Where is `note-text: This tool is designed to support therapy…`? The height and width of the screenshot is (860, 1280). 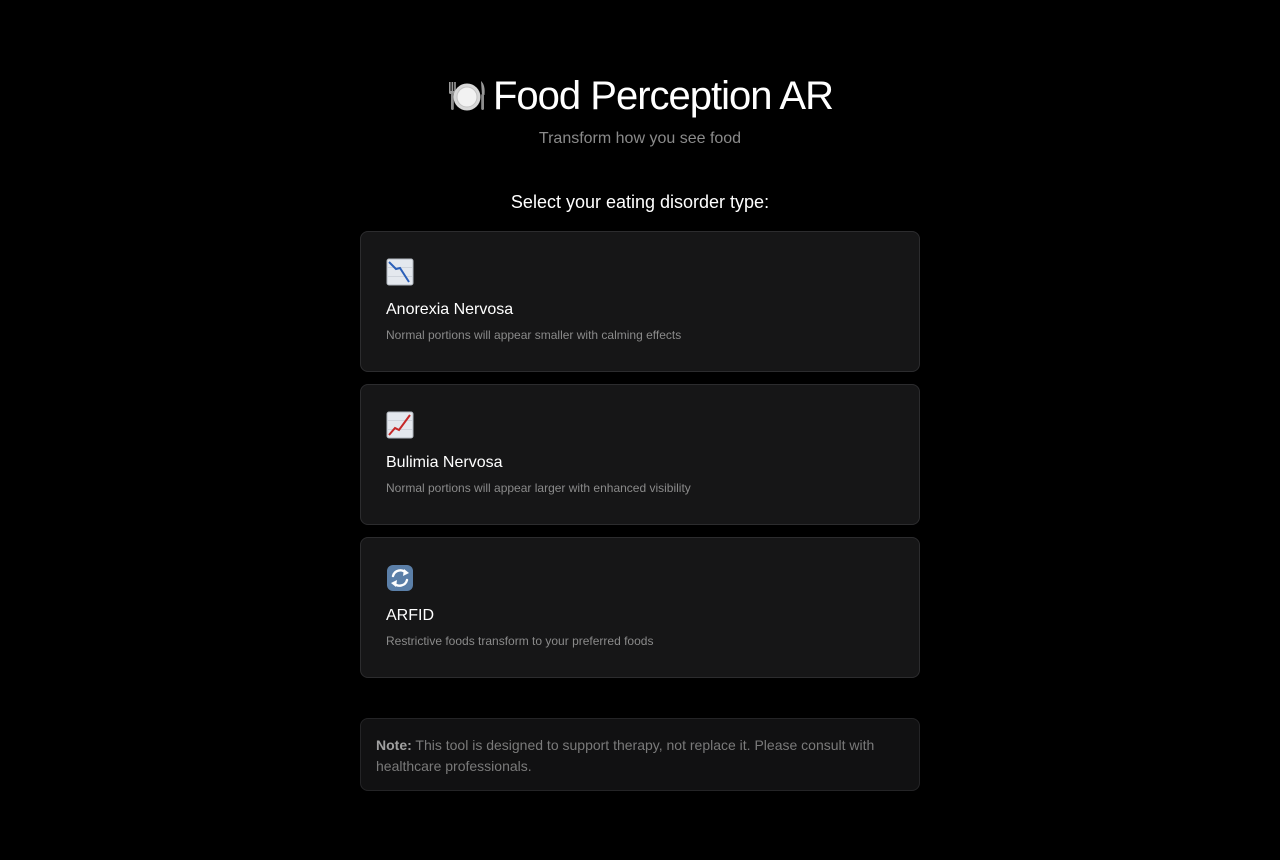 note-text: This tool is designed to support therapy… is located at coordinates (625, 755).